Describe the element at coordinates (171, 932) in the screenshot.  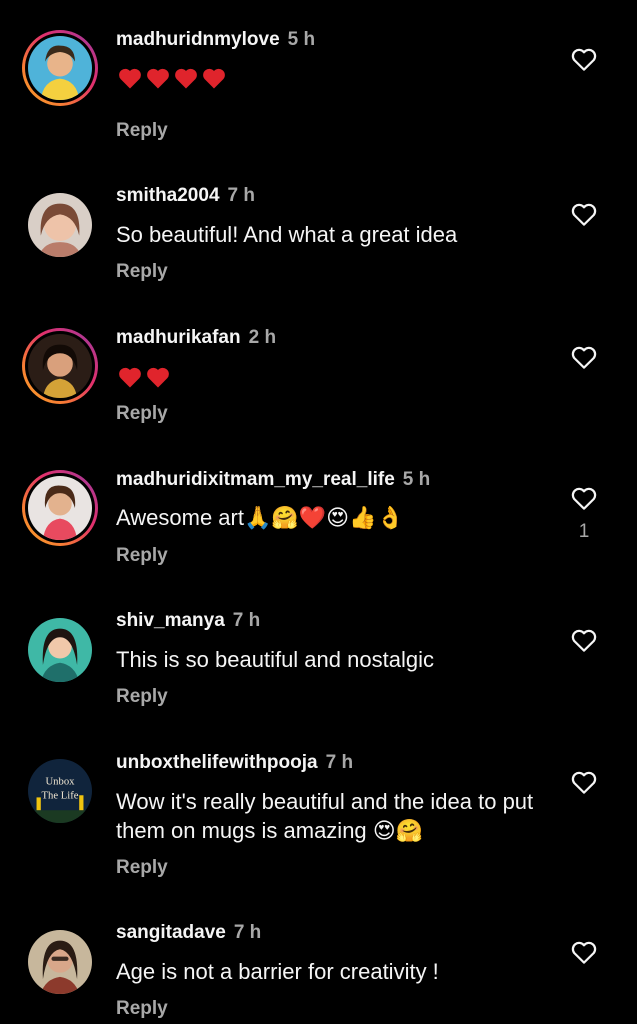
I see `username: sangitadave` at that location.